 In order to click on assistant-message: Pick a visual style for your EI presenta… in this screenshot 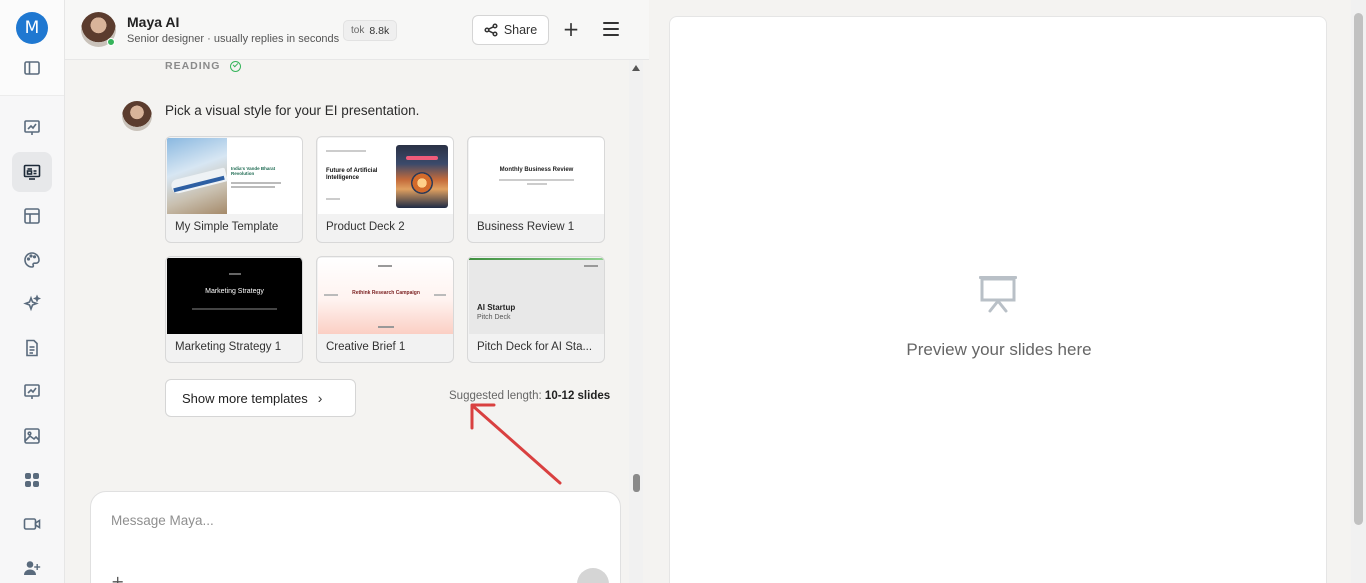, I will do `click(292, 110)`.